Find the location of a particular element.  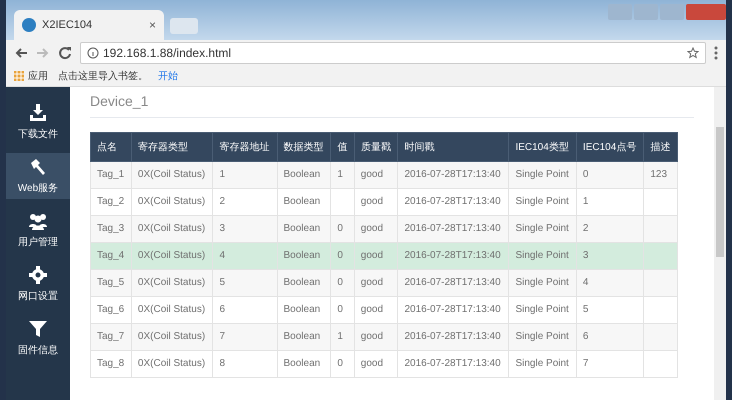

column-header: 描述 is located at coordinates (661, 147).